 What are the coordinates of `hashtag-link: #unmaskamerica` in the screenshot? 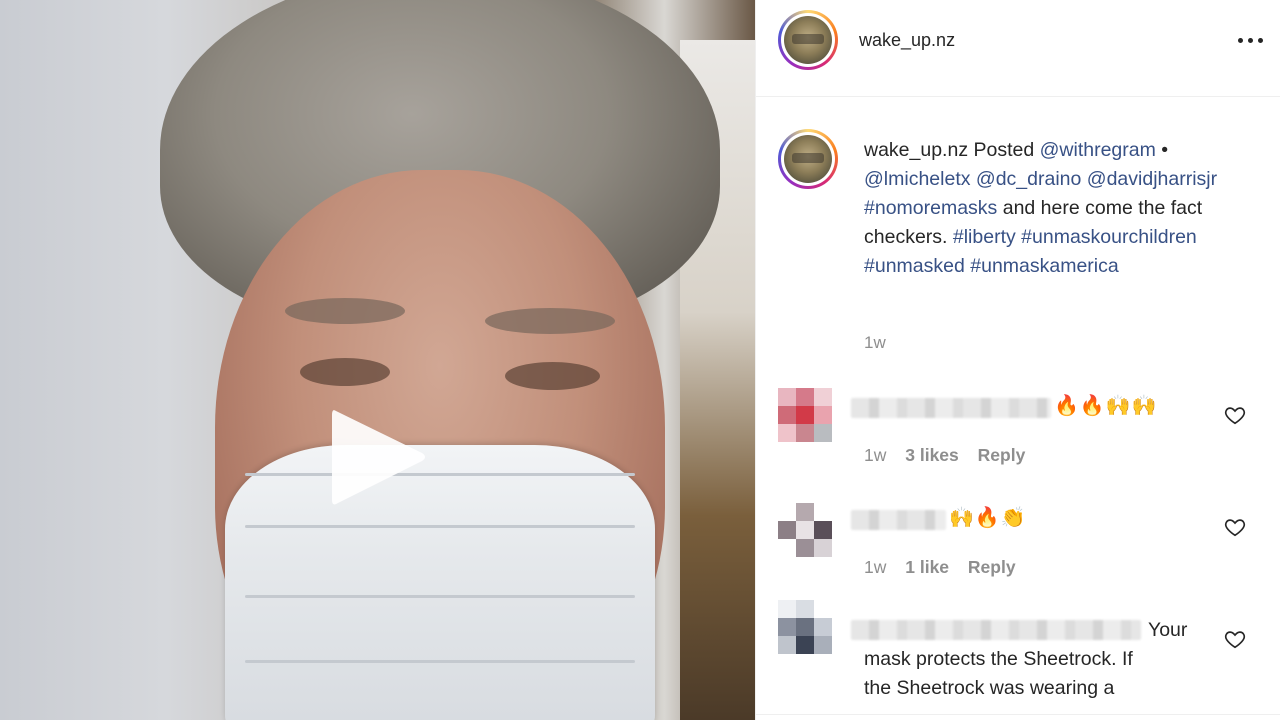 It's located at (1044, 266).